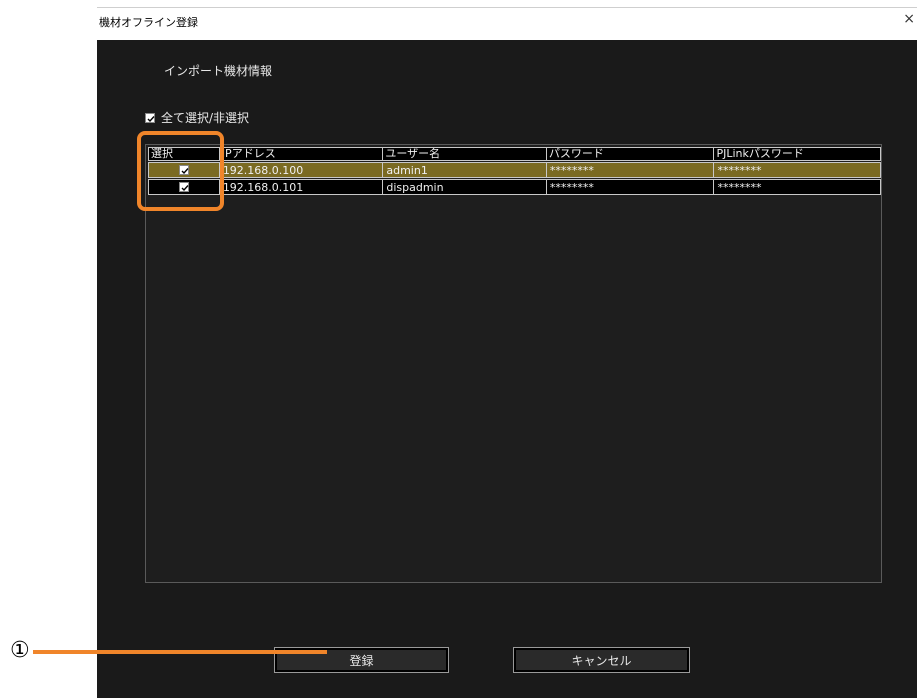  Describe the element at coordinates (218, 71) in the screenshot. I see `section-title: インポート機材情報` at that location.